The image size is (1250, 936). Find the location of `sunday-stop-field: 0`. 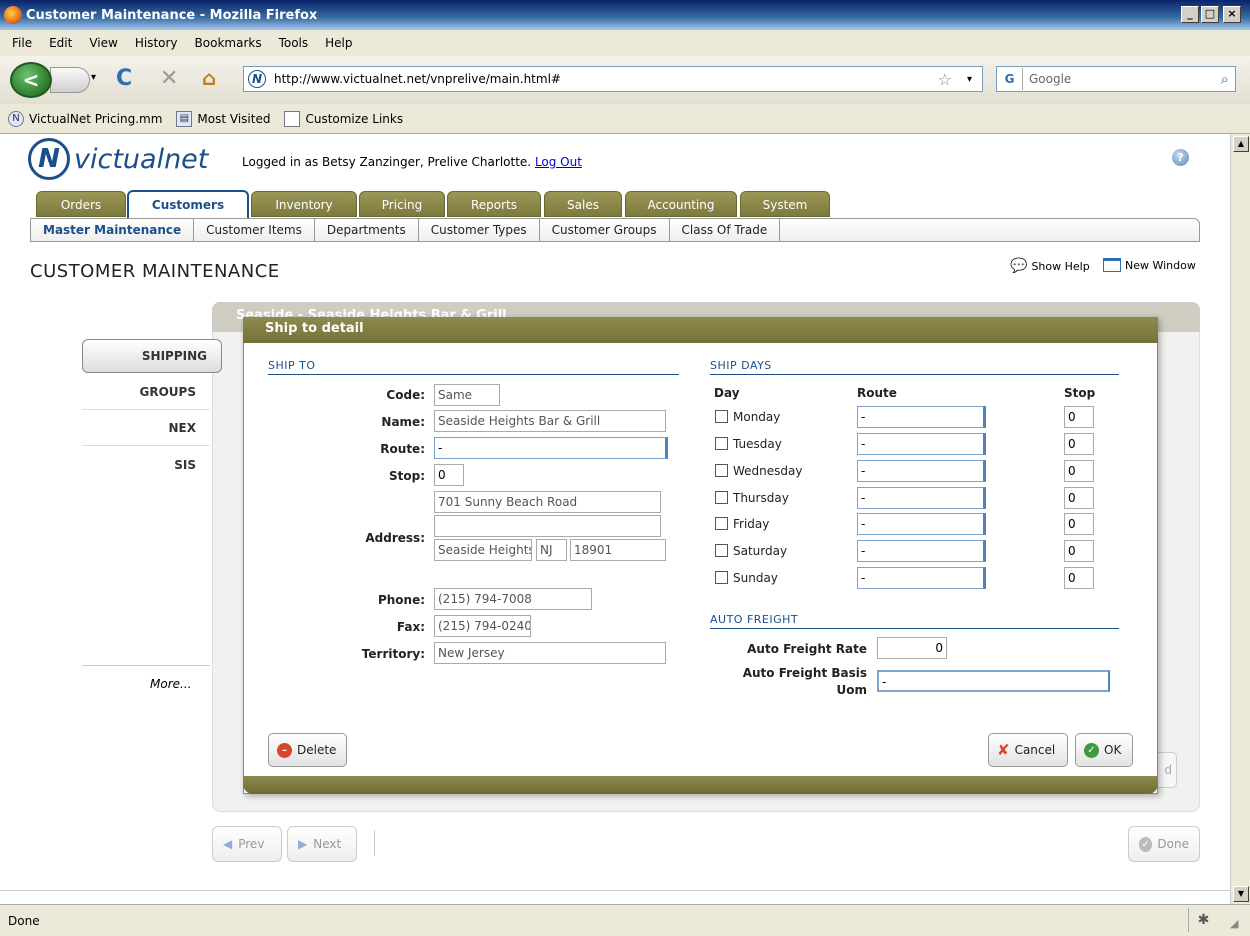

sunday-stop-field: 0 is located at coordinates (1079, 578).